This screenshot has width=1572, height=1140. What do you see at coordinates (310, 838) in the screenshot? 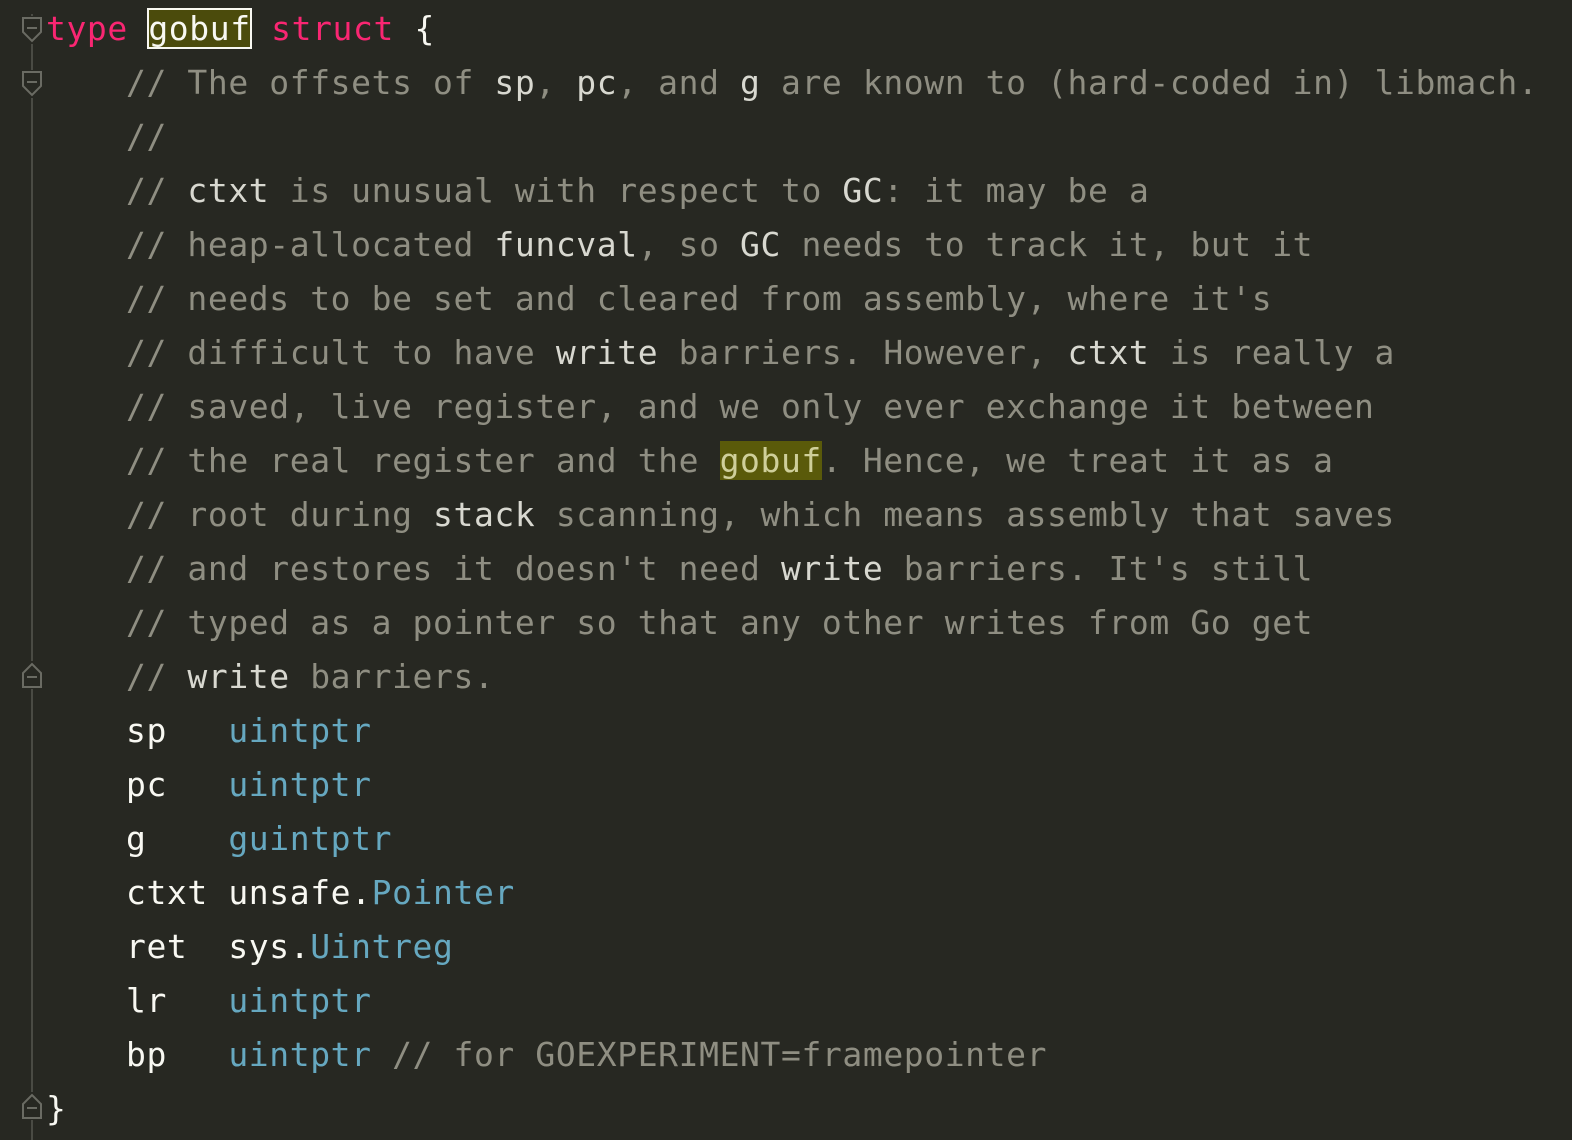
I see `field-type: guintptr` at bounding box center [310, 838].